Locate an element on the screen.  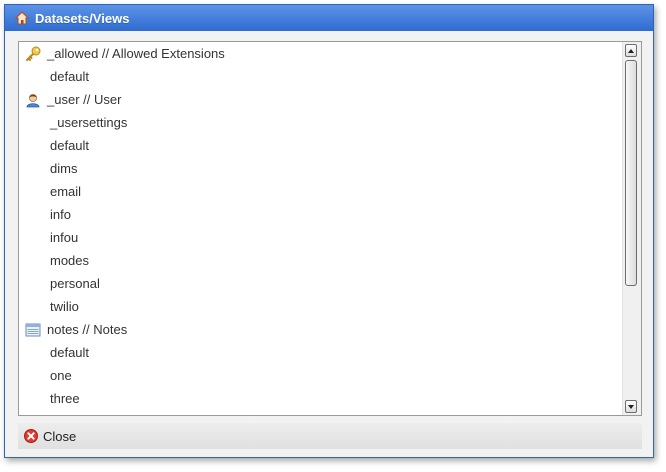
view-label: info is located at coordinates (60, 214).